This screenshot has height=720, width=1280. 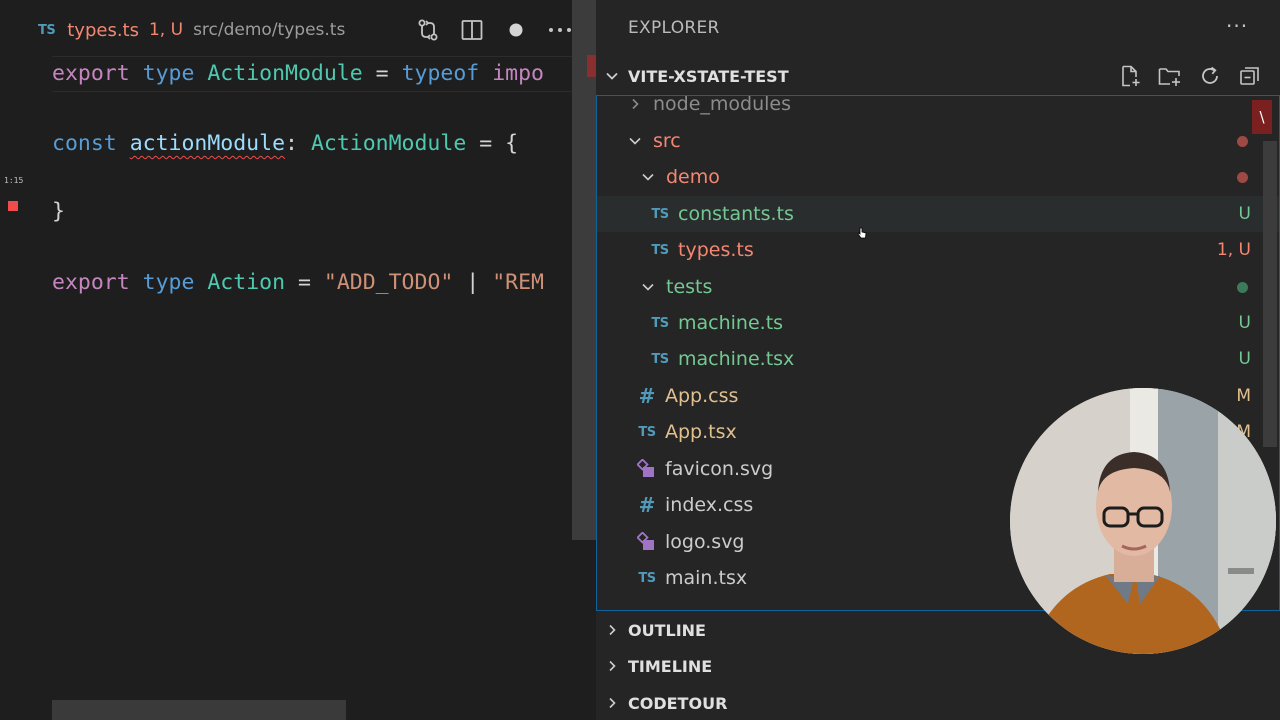 What do you see at coordinates (291, 143) in the screenshot?
I see `token: :` at bounding box center [291, 143].